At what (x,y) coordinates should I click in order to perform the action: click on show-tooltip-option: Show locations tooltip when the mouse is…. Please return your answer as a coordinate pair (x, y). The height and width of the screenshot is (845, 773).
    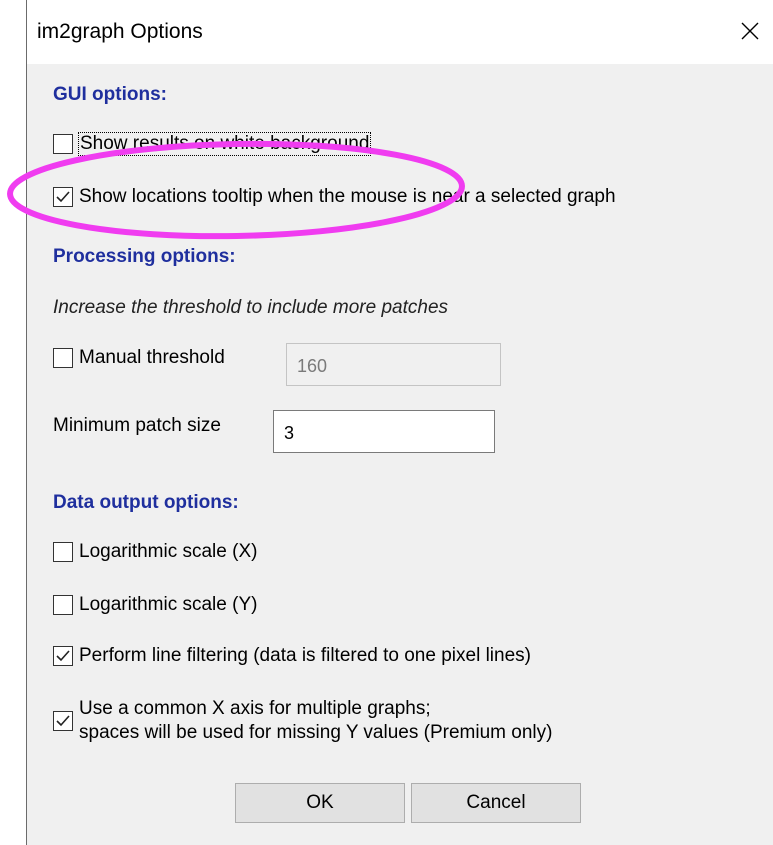
    Looking at the image, I should click on (334, 197).